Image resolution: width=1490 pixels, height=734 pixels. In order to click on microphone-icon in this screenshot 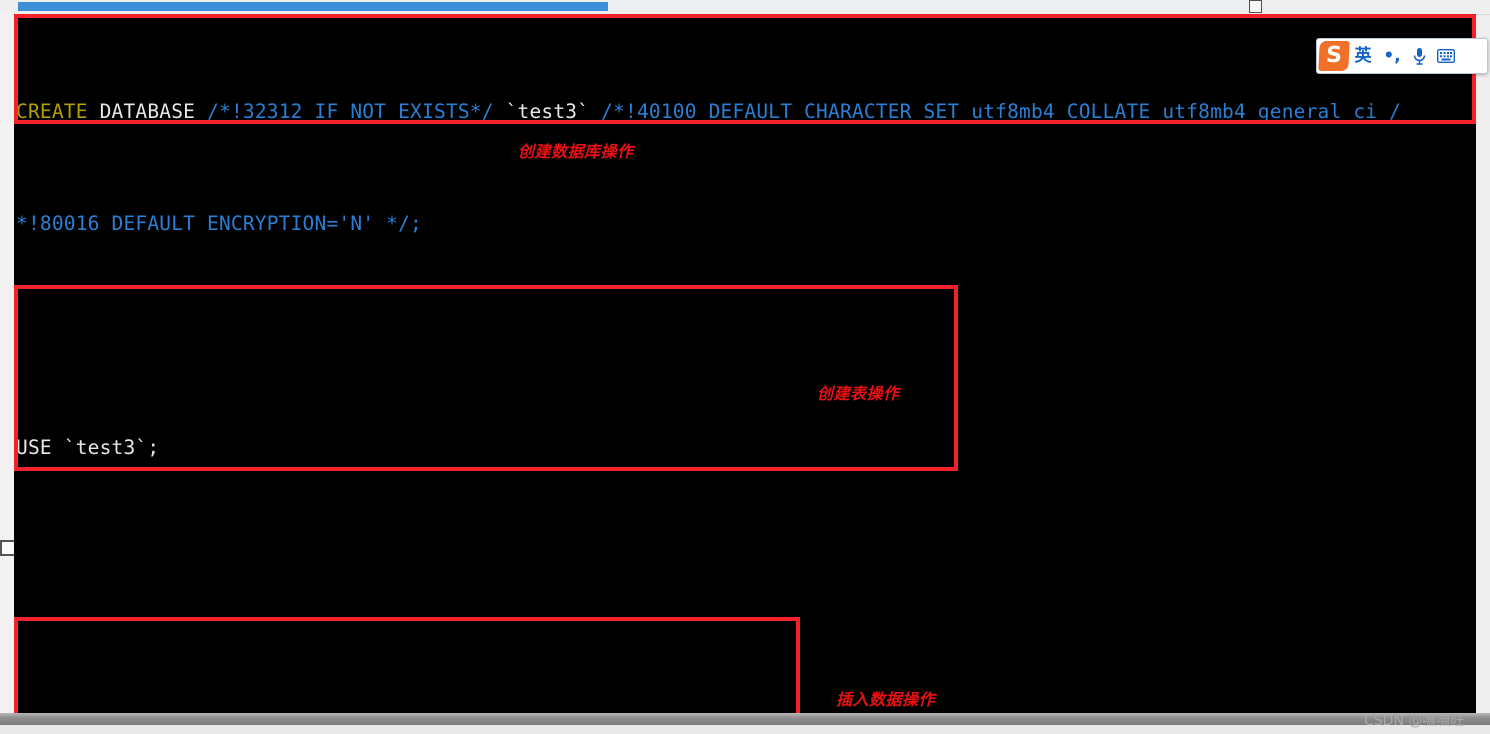, I will do `click(1419, 56)`.